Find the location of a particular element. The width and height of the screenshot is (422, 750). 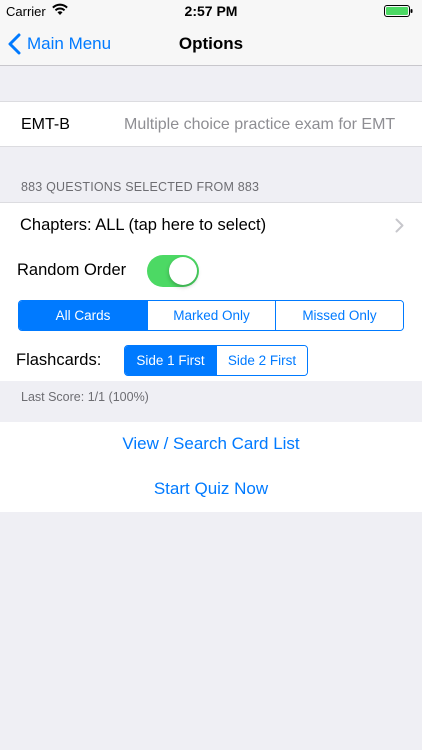

side-1-first-segment: Side 1 First is located at coordinates (170, 360).